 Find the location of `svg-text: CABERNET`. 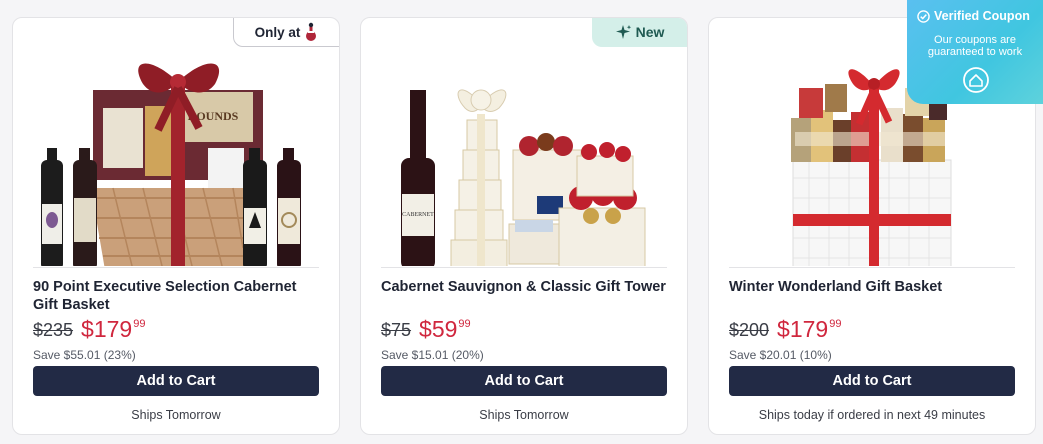

svg-text: CABERNET is located at coordinates (418, 215).